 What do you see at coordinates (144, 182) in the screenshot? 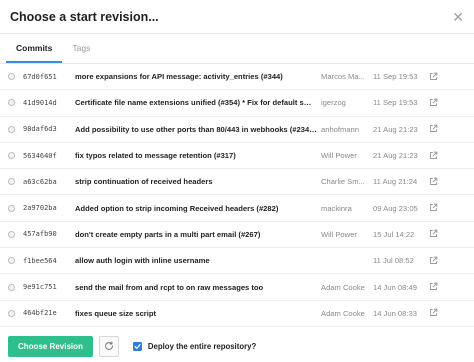
I see `commit-message: strip continuation of received headers` at bounding box center [144, 182].